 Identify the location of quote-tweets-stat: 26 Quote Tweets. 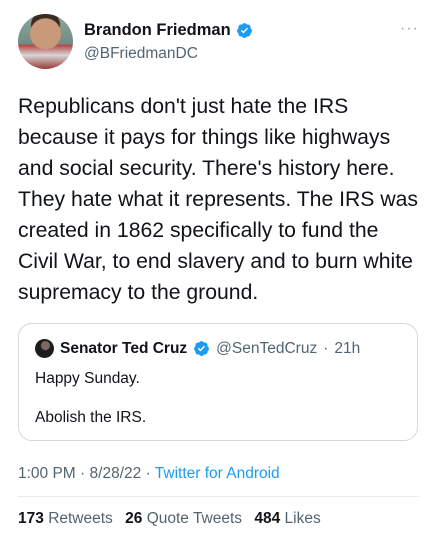
(183, 518).